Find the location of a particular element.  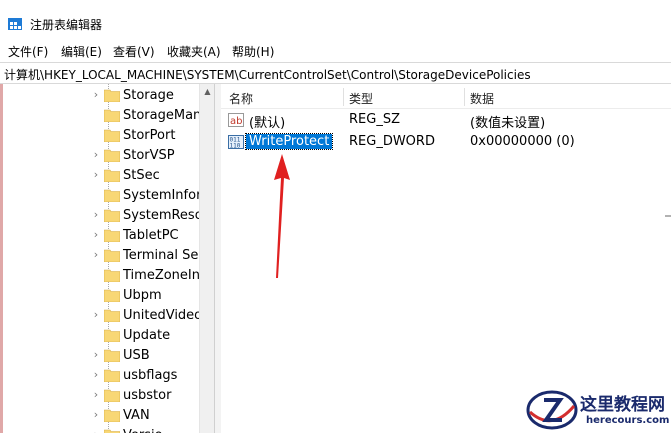

tree-item-label: UnitedVideo is located at coordinates (163, 315).